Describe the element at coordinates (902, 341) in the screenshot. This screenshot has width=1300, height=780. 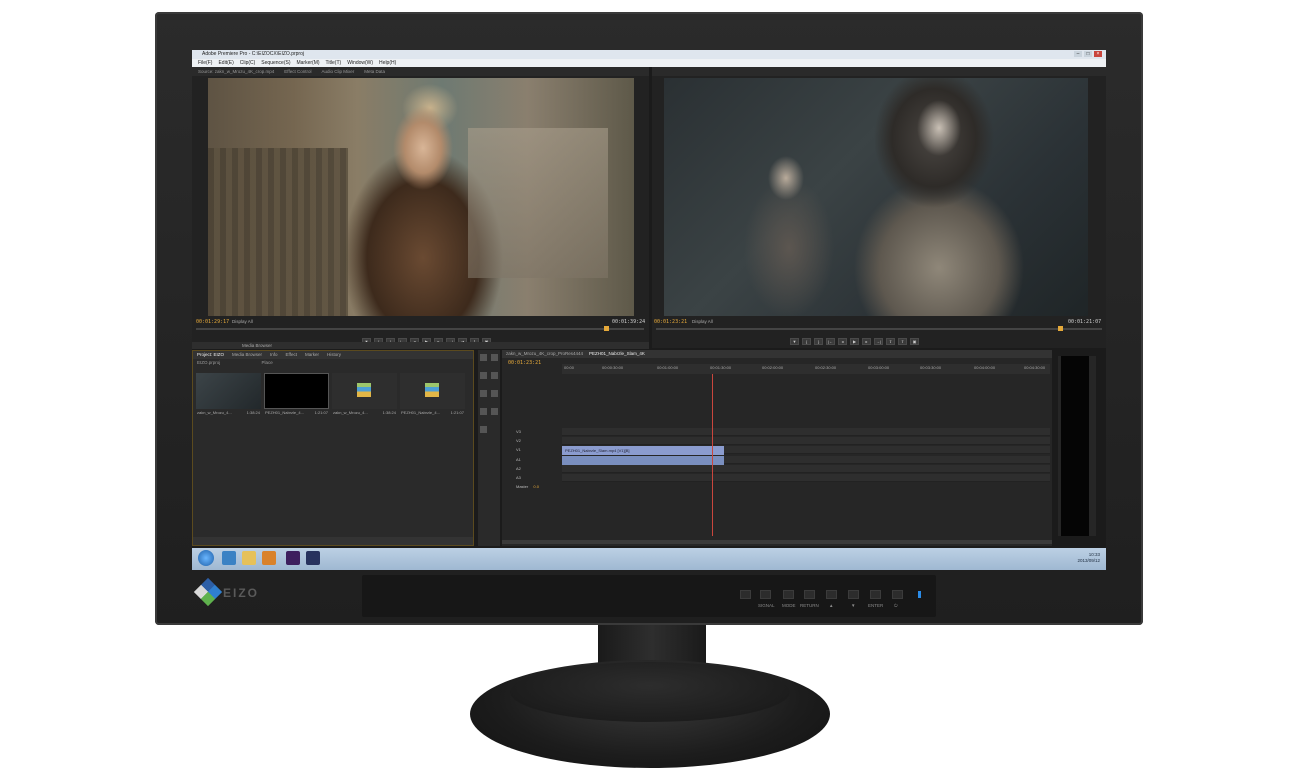
I see `extract-button: ⇪` at that location.